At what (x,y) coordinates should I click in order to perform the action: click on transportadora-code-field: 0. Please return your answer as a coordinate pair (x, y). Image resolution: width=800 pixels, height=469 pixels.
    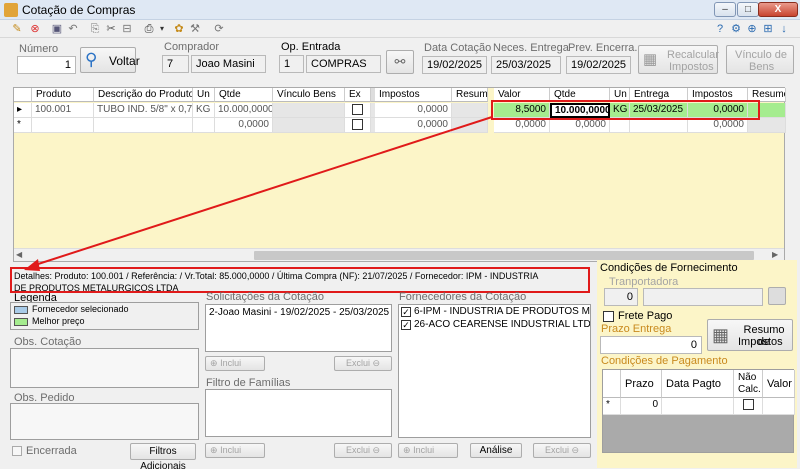
    Looking at the image, I should click on (621, 297).